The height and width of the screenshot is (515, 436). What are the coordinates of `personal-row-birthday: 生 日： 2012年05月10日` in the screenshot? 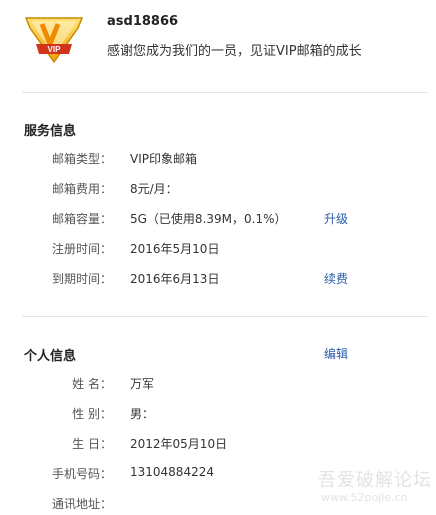 It's located at (218, 445).